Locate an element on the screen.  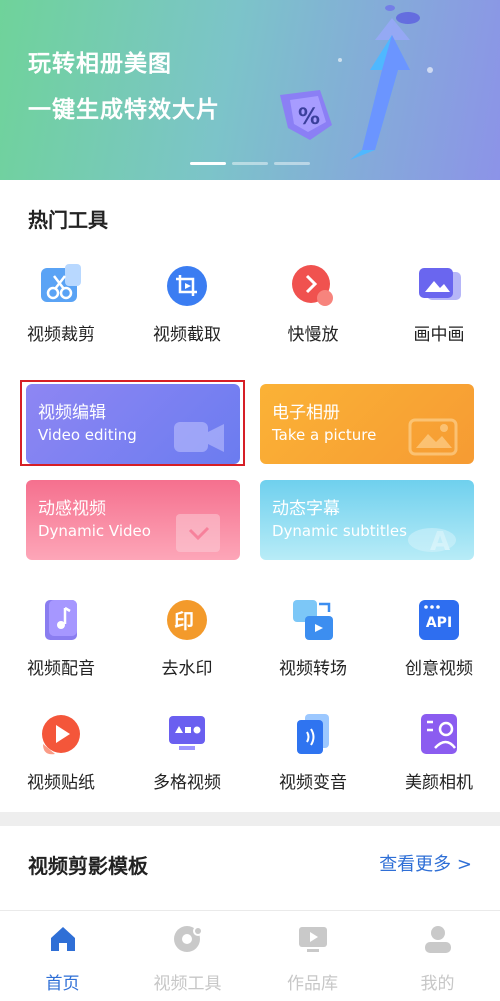
image-icon is located at coordinates (433, 437).